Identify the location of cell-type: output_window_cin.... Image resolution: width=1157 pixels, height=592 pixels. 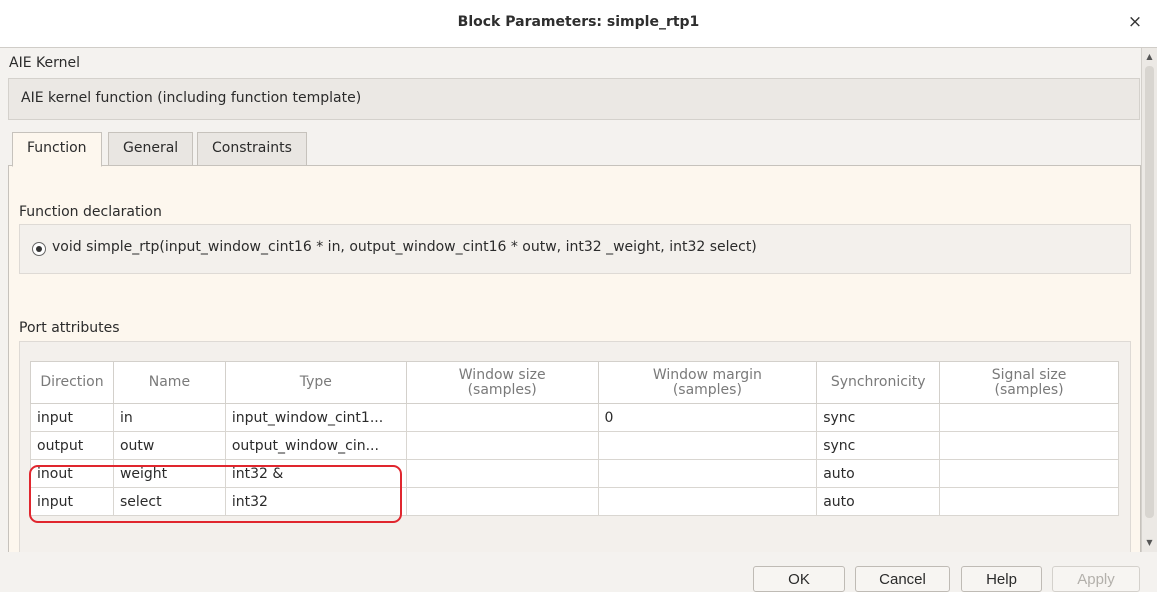
(315, 445).